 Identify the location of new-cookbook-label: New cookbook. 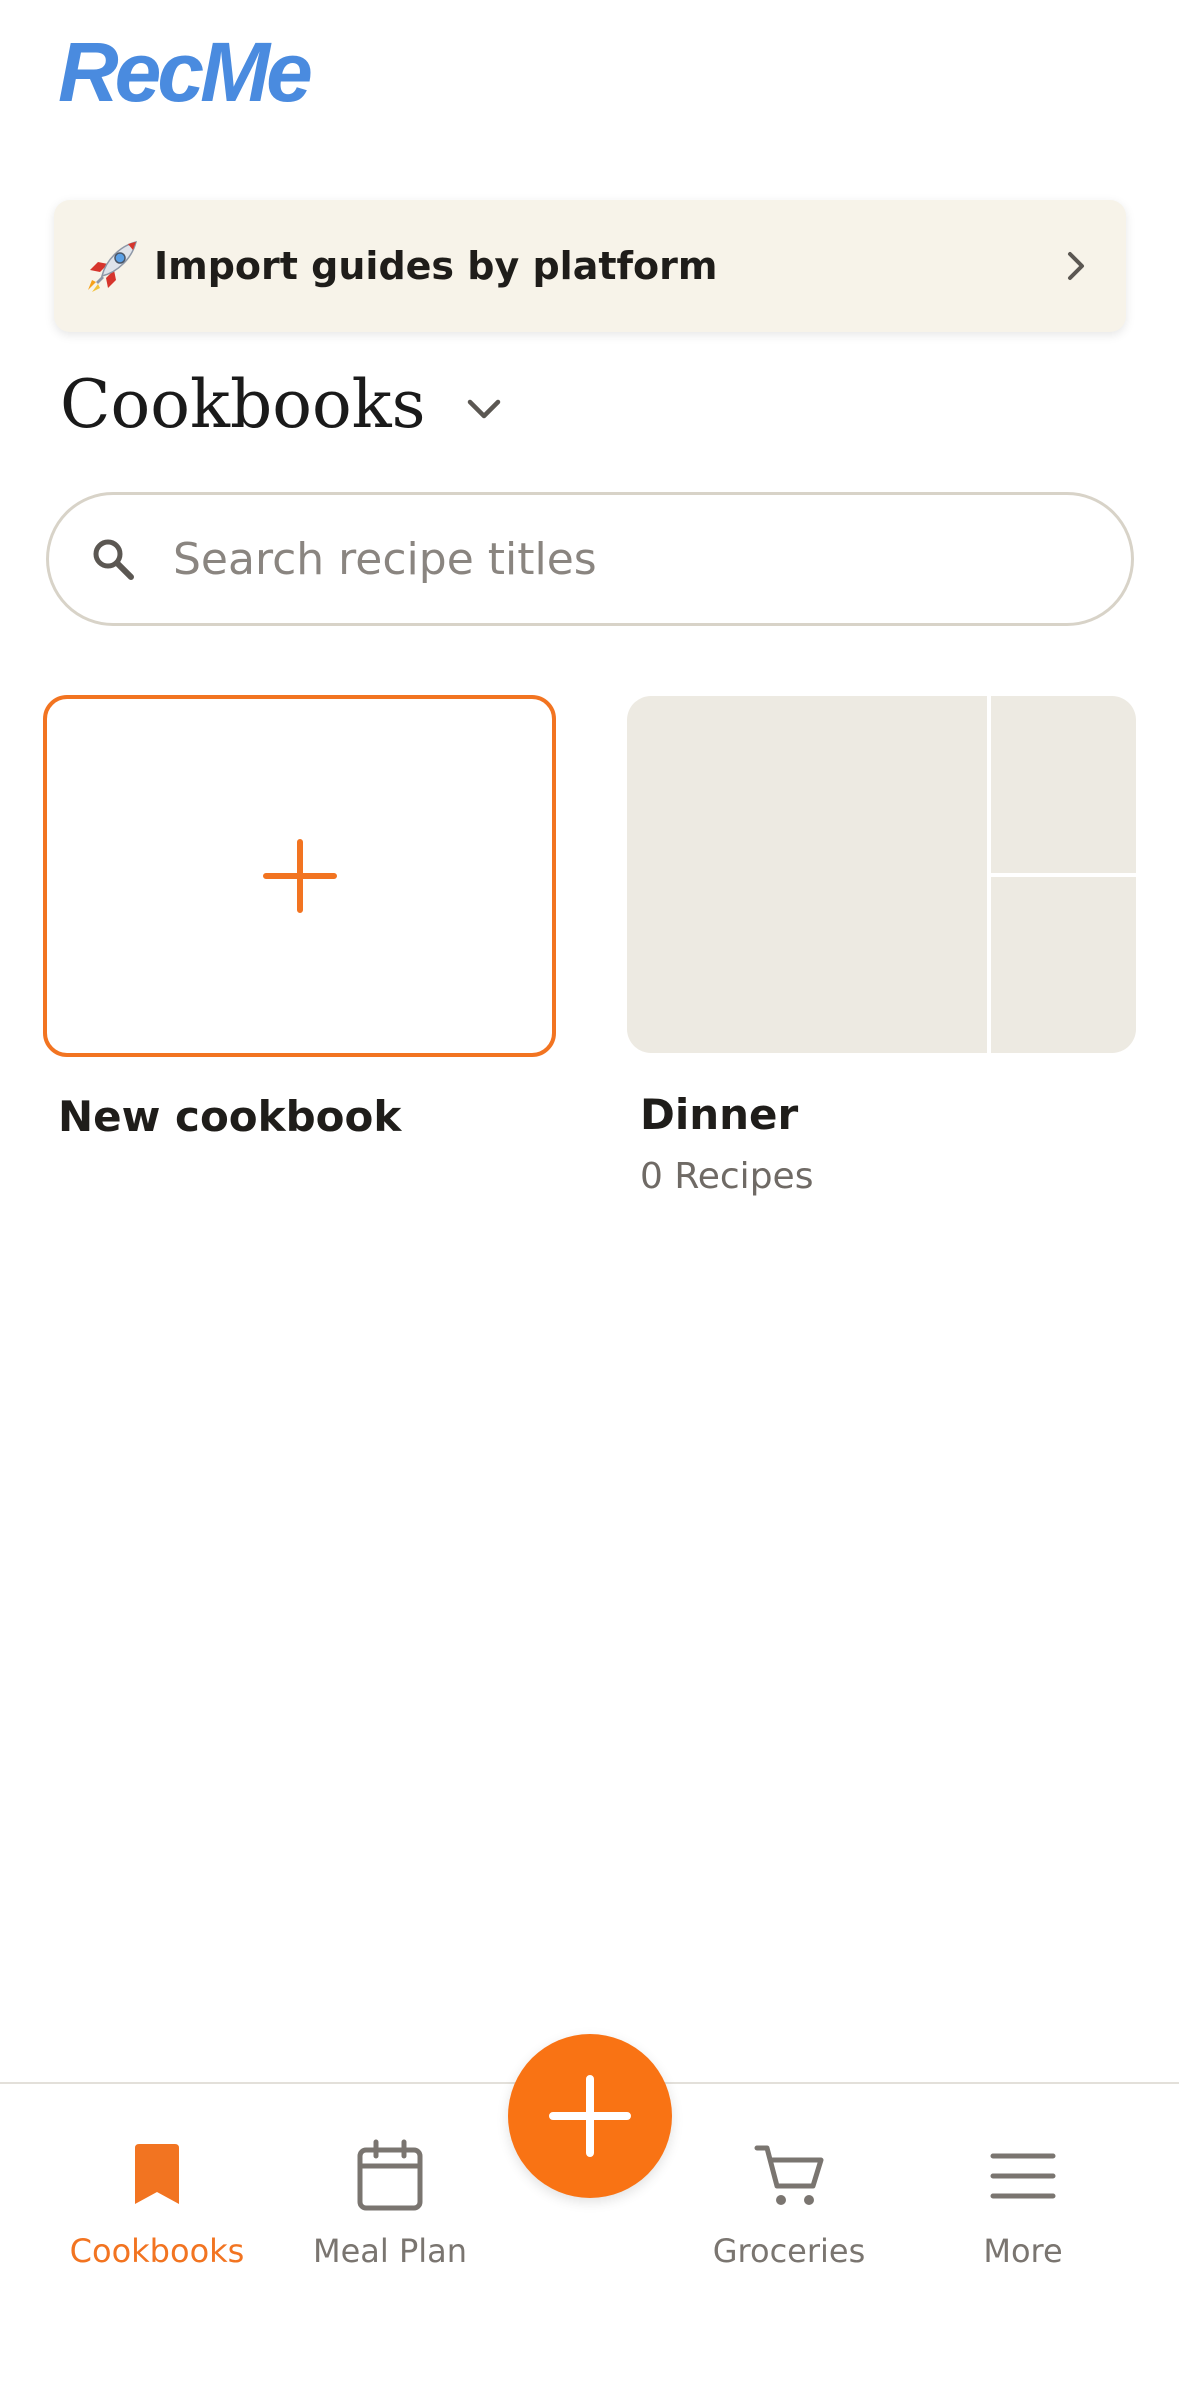
(230, 1116).